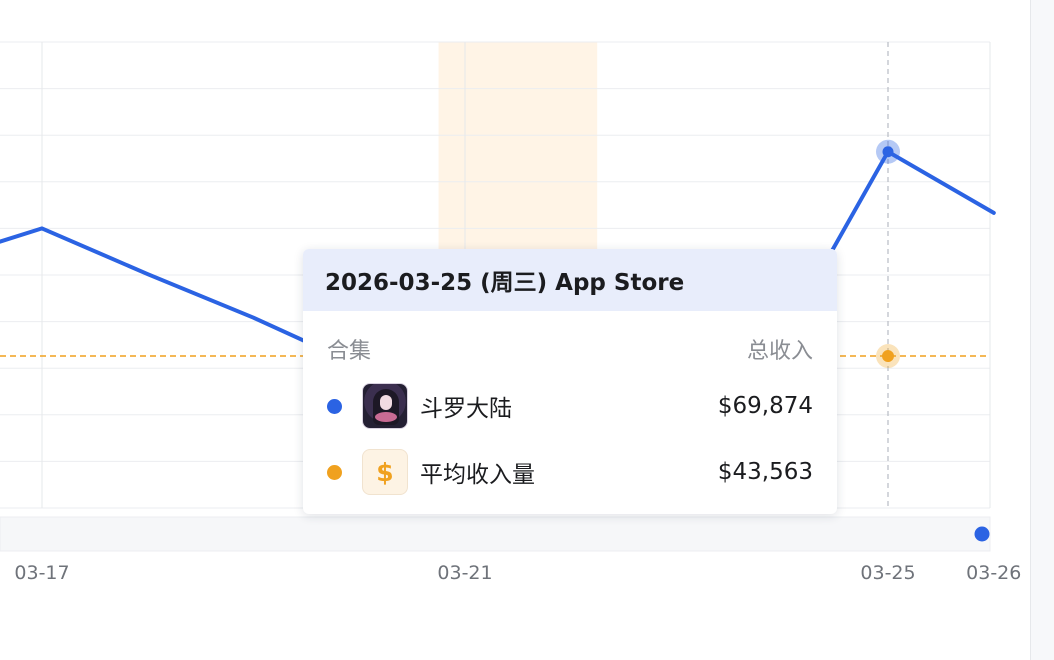 The height and width of the screenshot is (660, 1054). I want to click on tooltip-row-value: $43,563, so click(765, 472).